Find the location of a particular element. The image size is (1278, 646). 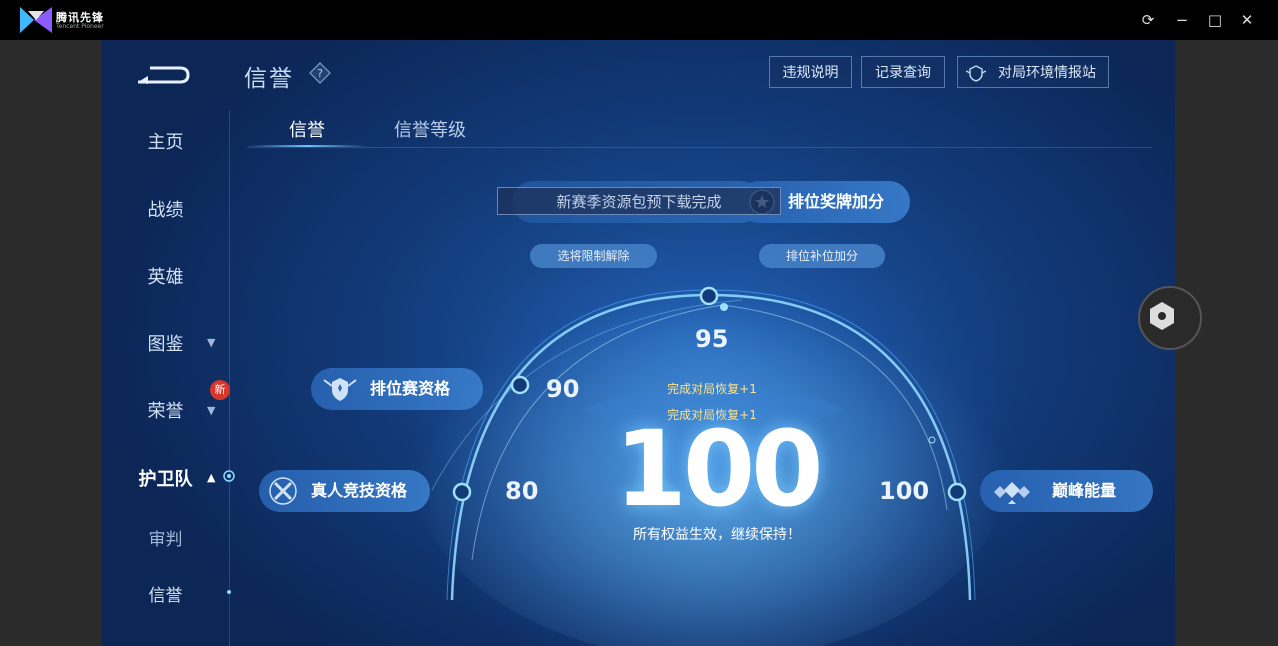

environment-station-button: 对局环境情报站 is located at coordinates (1033, 72).